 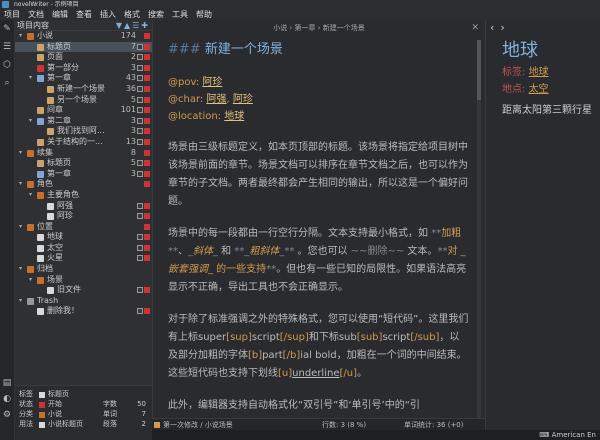 What do you see at coordinates (83, 153) in the screenshot?
I see `tree-row: ▾ 续集 8` at bounding box center [83, 153].